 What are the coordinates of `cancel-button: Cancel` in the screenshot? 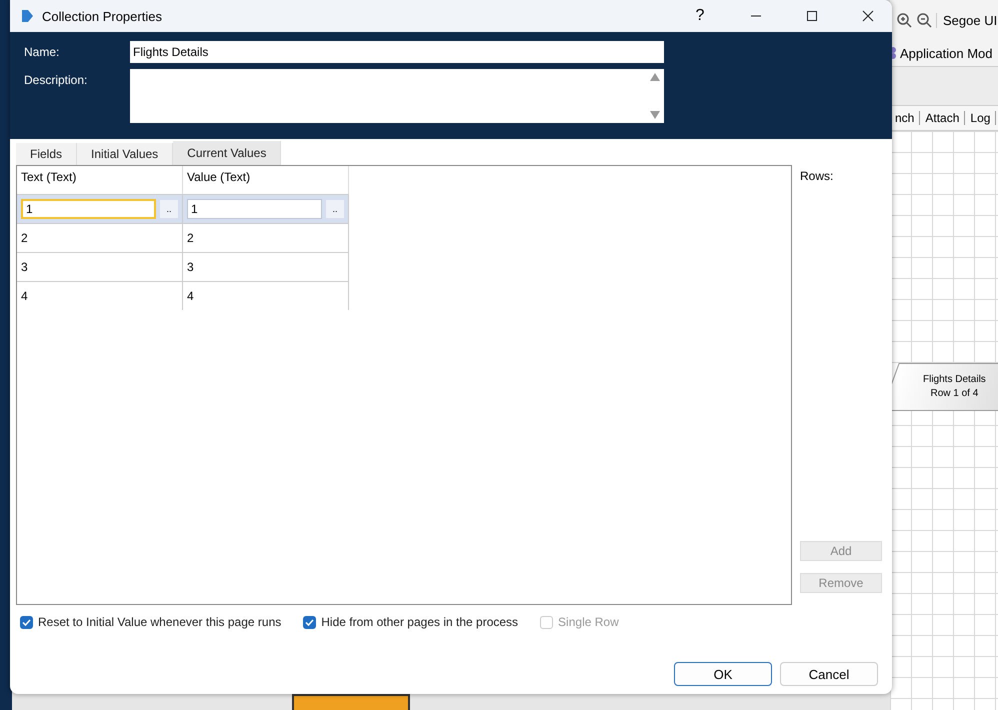 It's located at (829, 674).